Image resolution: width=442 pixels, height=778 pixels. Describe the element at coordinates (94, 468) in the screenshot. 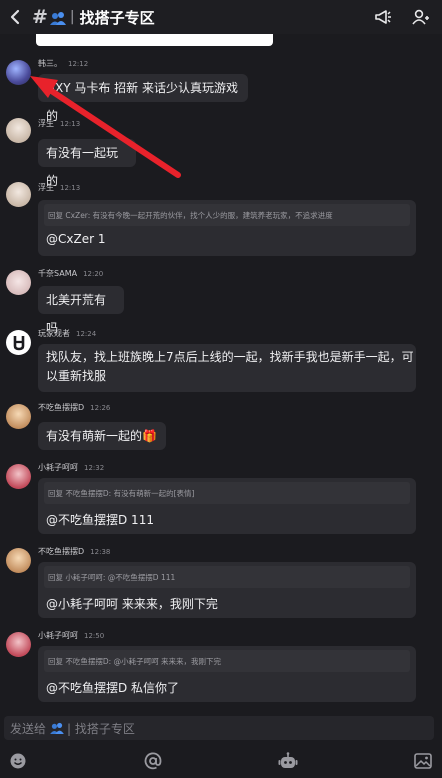

I see `timestamp: 12:32` at that location.